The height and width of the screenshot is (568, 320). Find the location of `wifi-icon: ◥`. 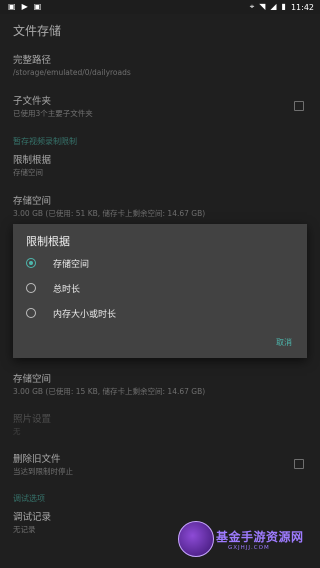

wifi-icon: ◥ is located at coordinates (262, 6).